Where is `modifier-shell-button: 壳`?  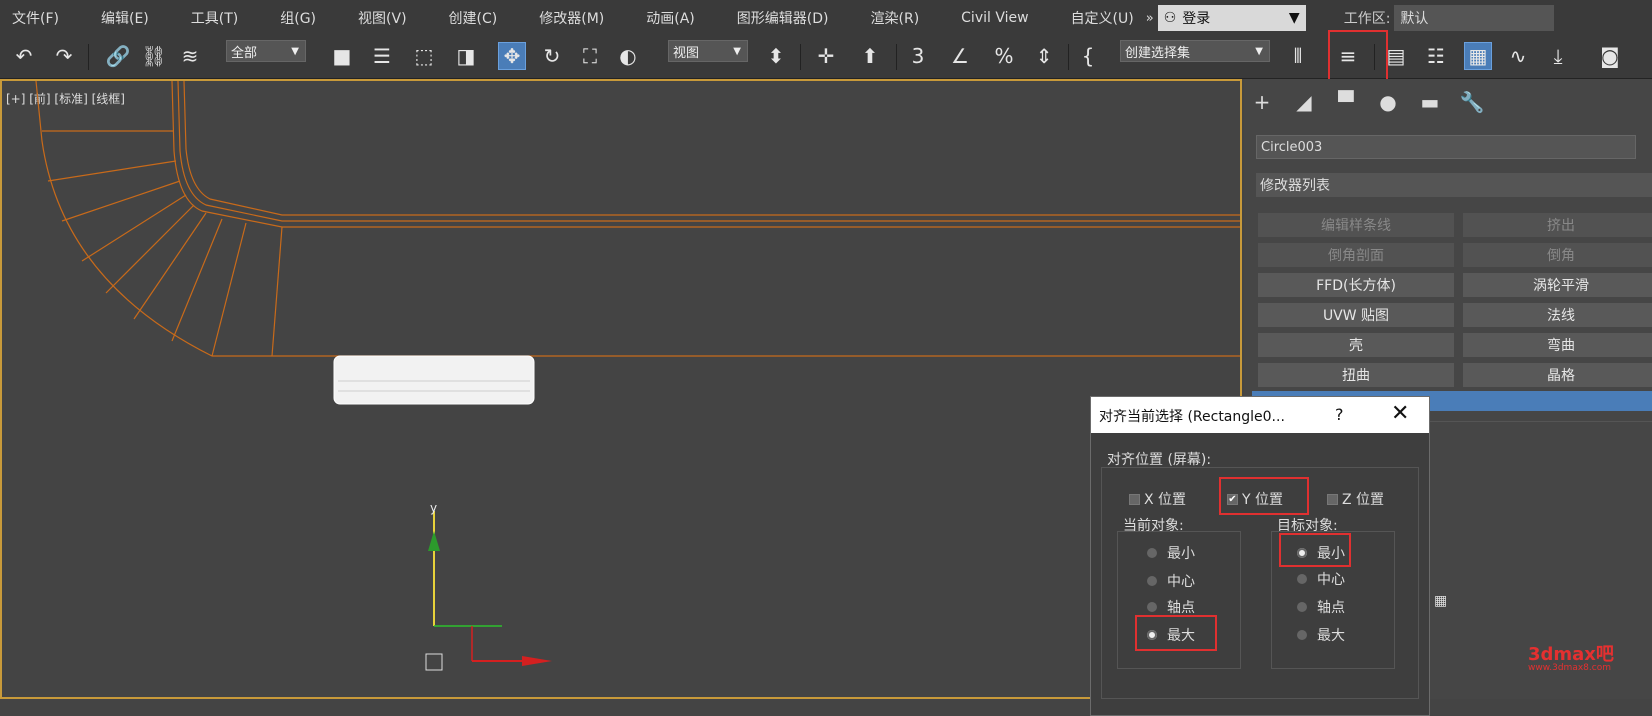 modifier-shell-button: 壳 is located at coordinates (1356, 345).